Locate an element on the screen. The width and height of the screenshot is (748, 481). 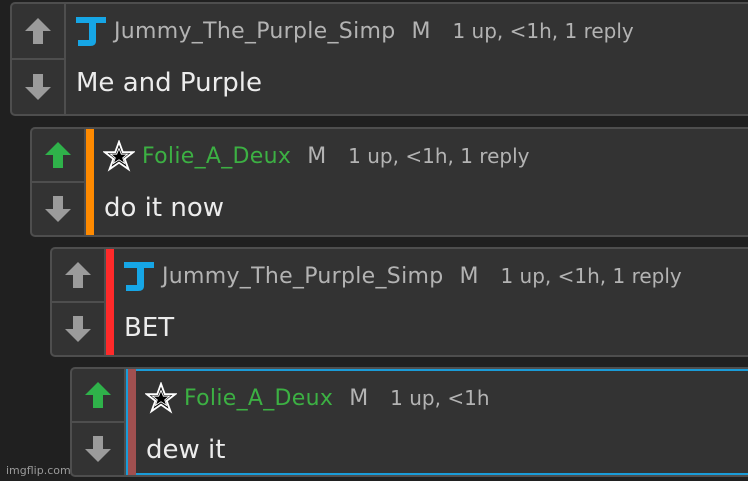
comment-header: Folie_A_Deux M 1 up, <1h, 1 reply is located at coordinates (421, 156).